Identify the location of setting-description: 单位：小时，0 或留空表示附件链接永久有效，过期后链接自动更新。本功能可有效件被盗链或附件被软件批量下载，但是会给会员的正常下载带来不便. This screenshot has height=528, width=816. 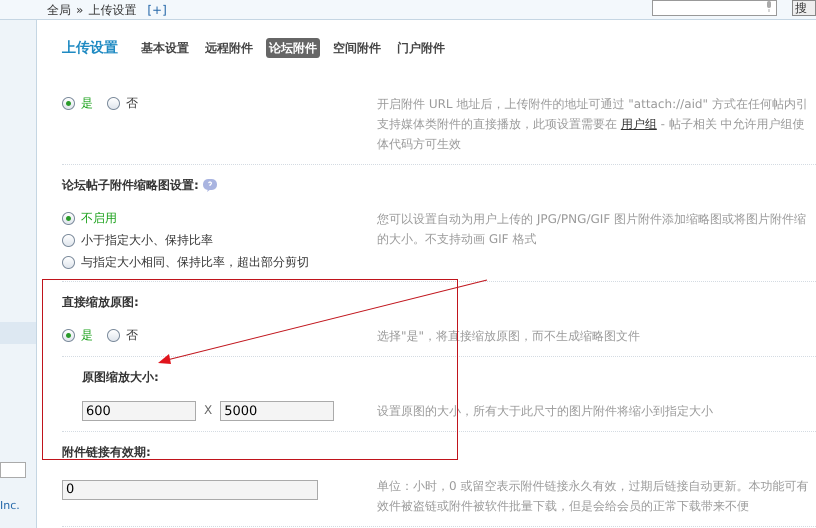
(593, 496).